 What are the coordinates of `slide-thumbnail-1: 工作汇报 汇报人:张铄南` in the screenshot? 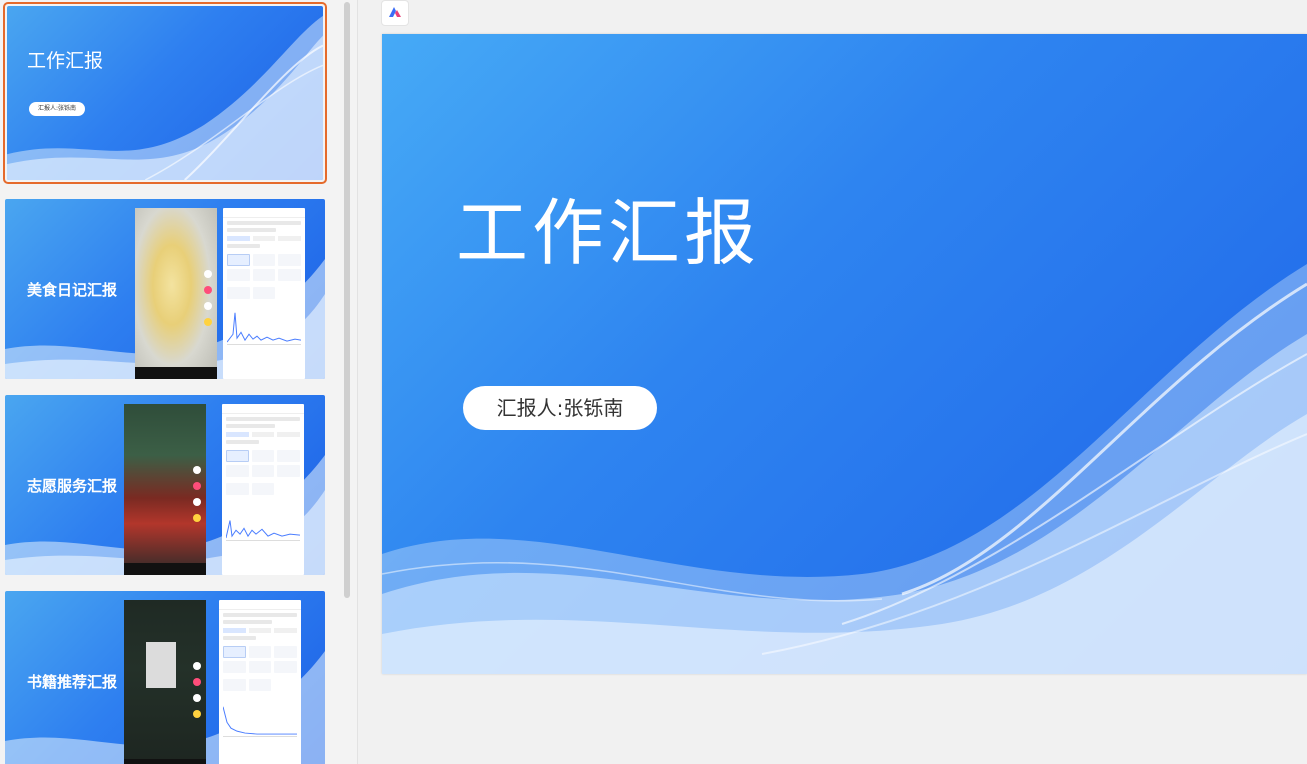 It's located at (165, 93).